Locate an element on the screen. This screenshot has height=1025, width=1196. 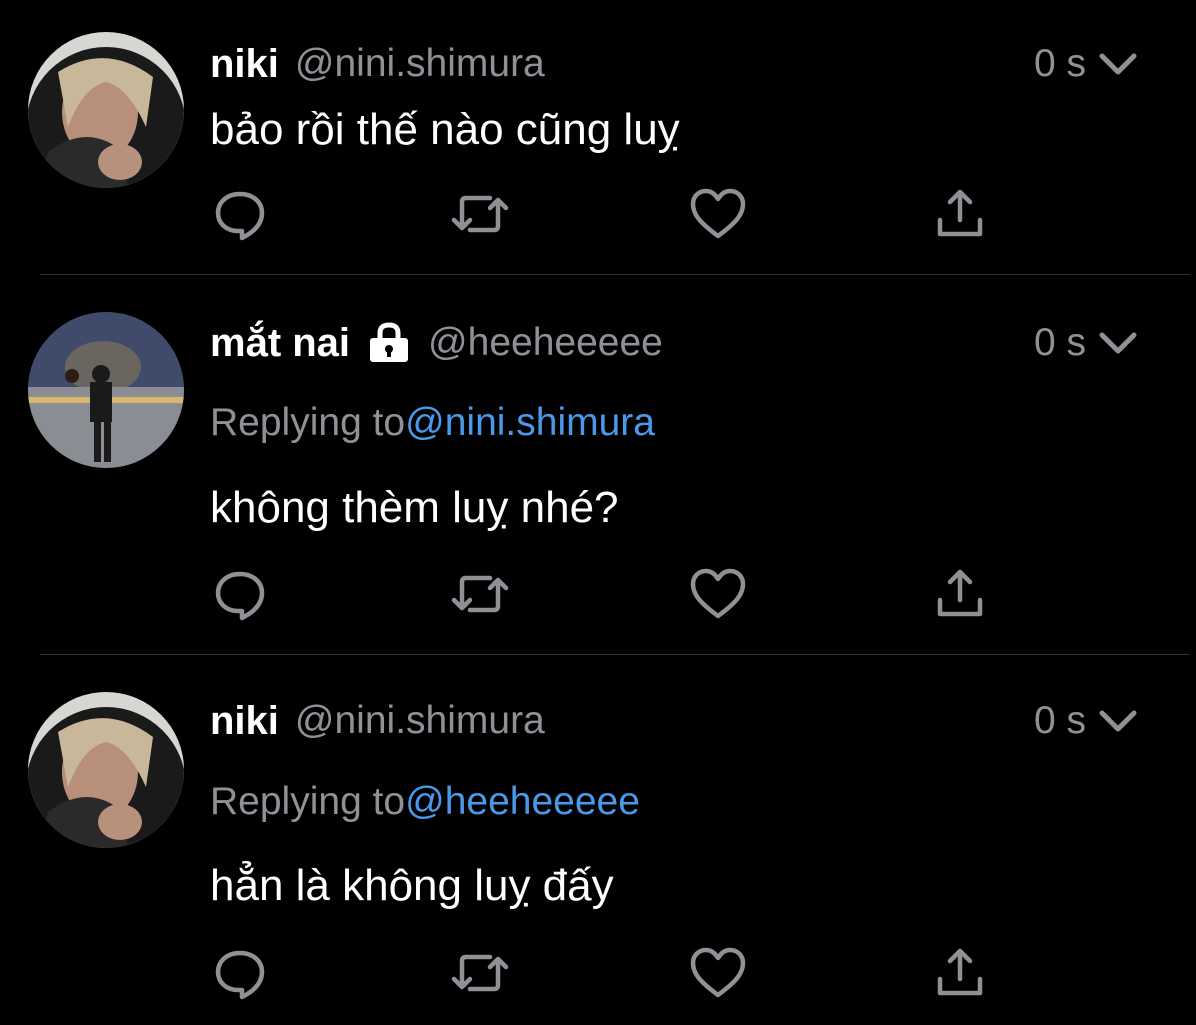
replying-to-link: @nini.shimura is located at coordinates (530, 422).